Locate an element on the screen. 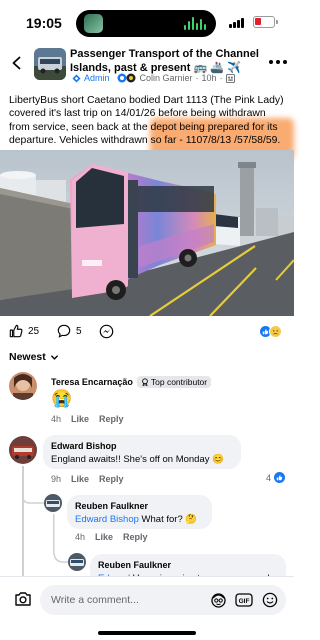 This screenshot has width=320, height=640. messenger-share-icon is located at coordinates (106, 331).